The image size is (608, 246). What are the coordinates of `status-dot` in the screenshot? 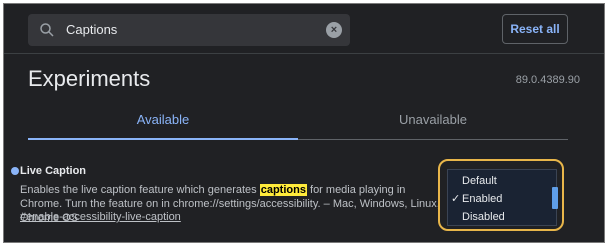 It's located at (15, 171).